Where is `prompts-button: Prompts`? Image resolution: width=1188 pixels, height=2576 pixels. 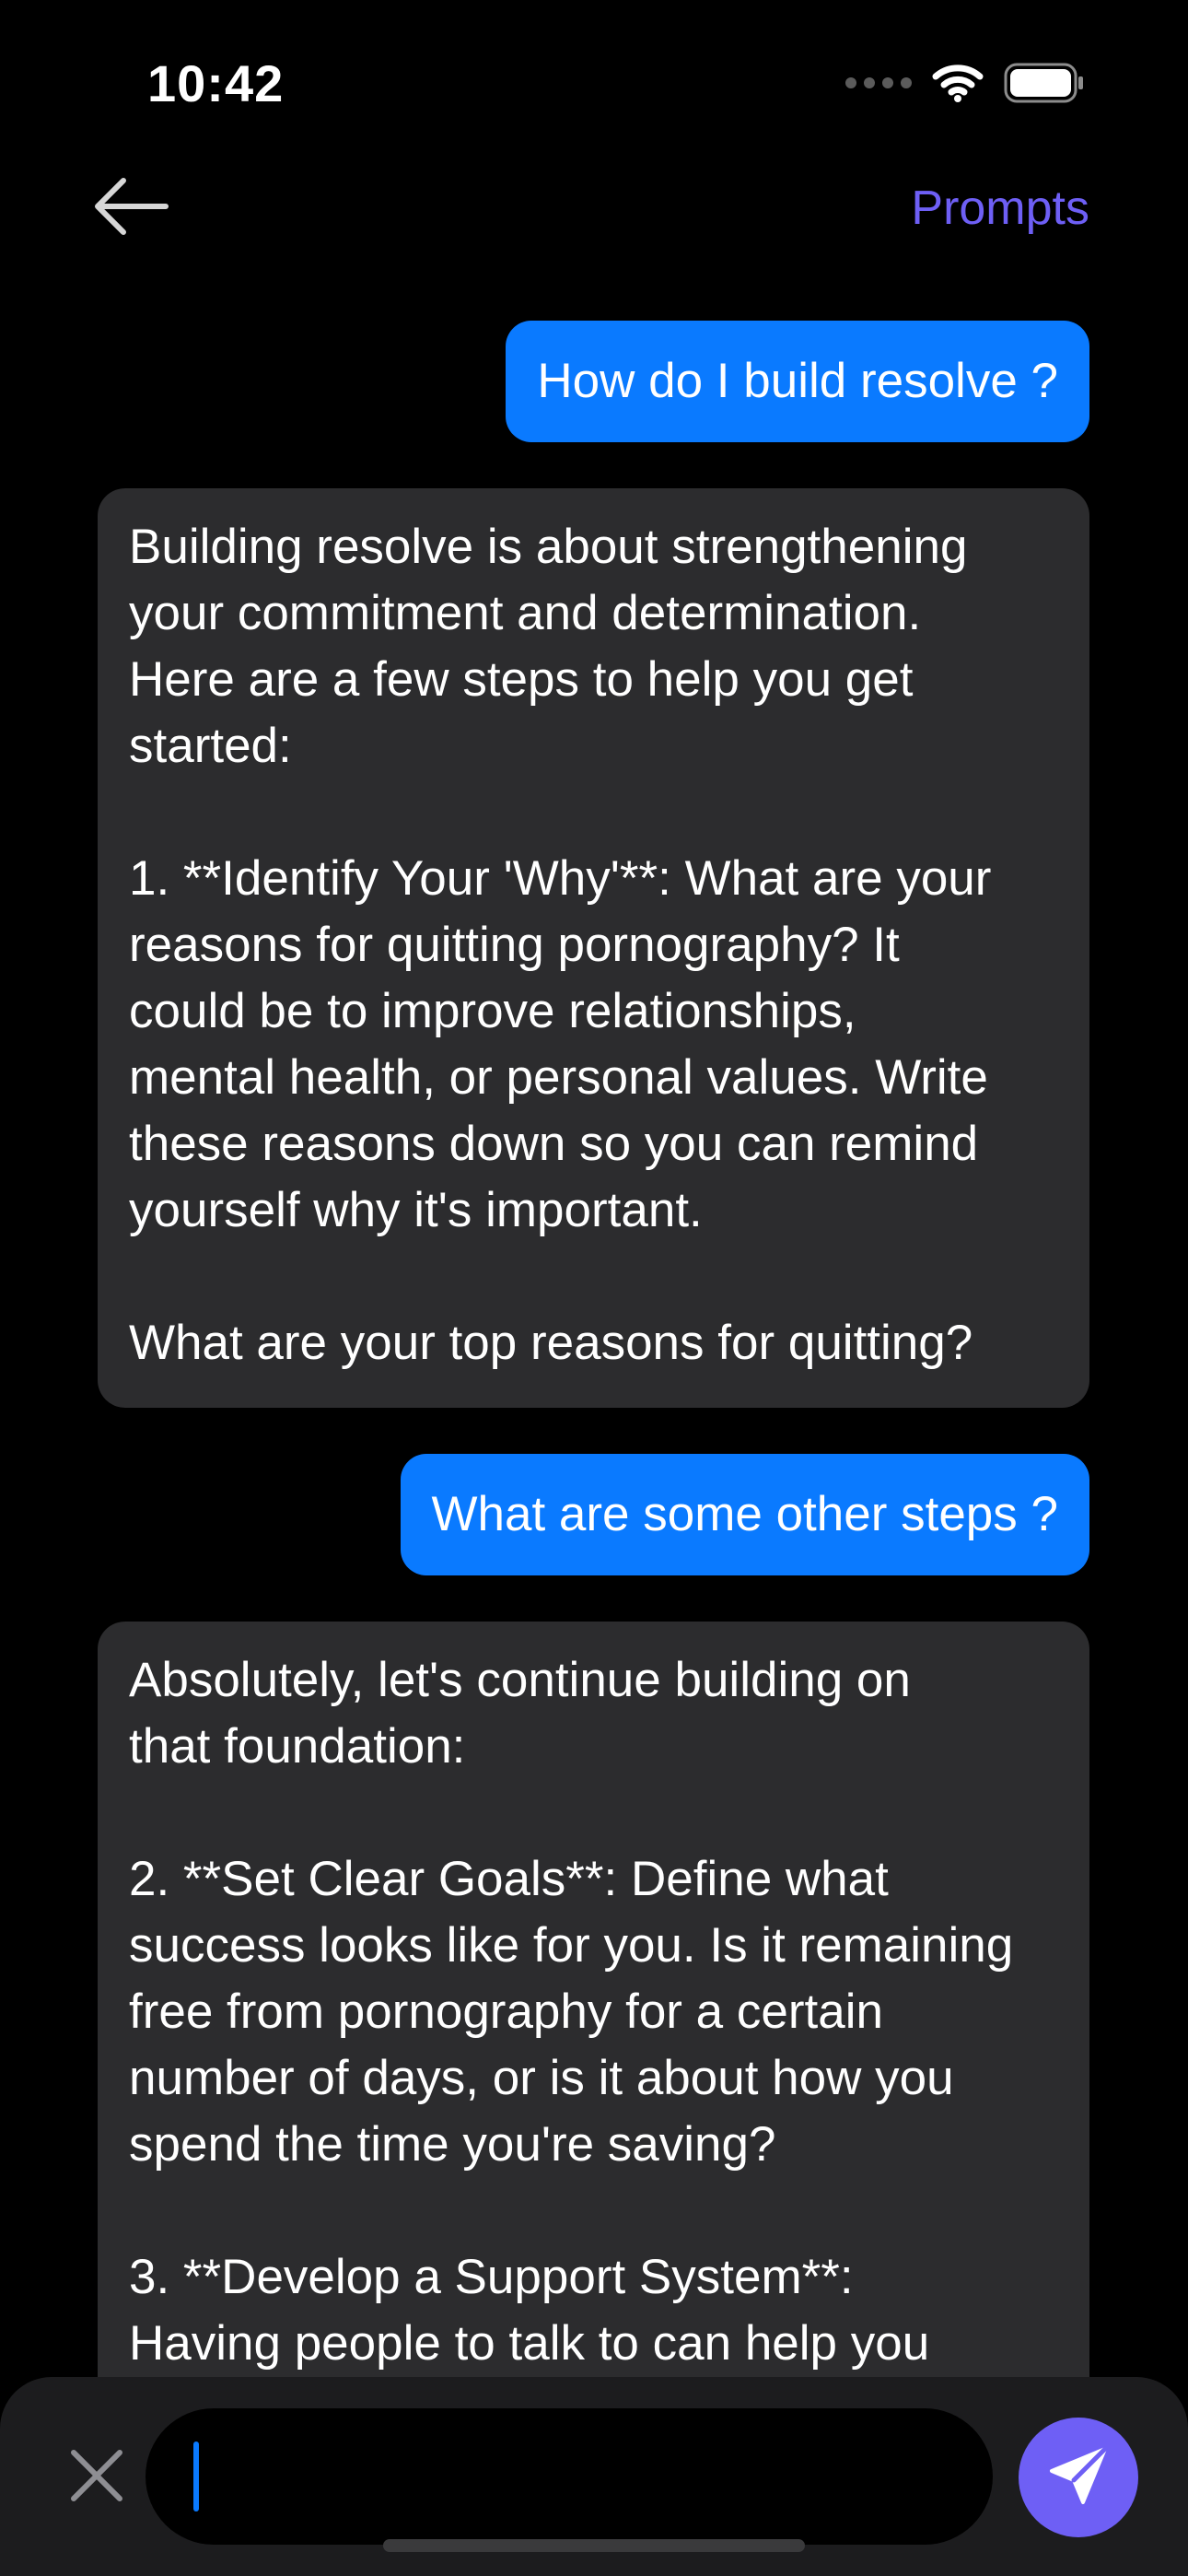 prompts-button: Prompts is located at coordinates (1000, 208).